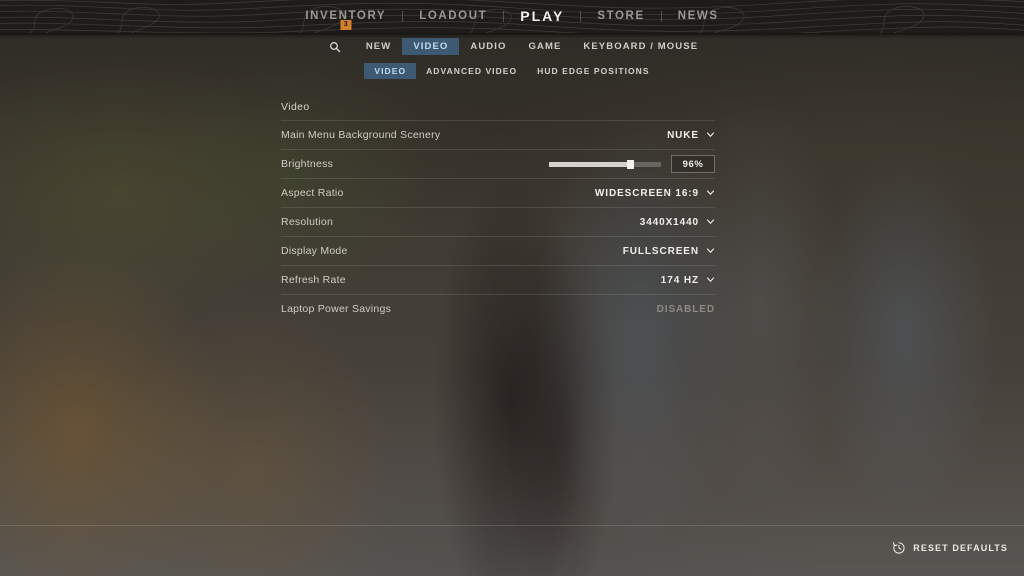 The image size is (1024, 576). I want to click on setting-label: Display Mode, so click(314, 251).